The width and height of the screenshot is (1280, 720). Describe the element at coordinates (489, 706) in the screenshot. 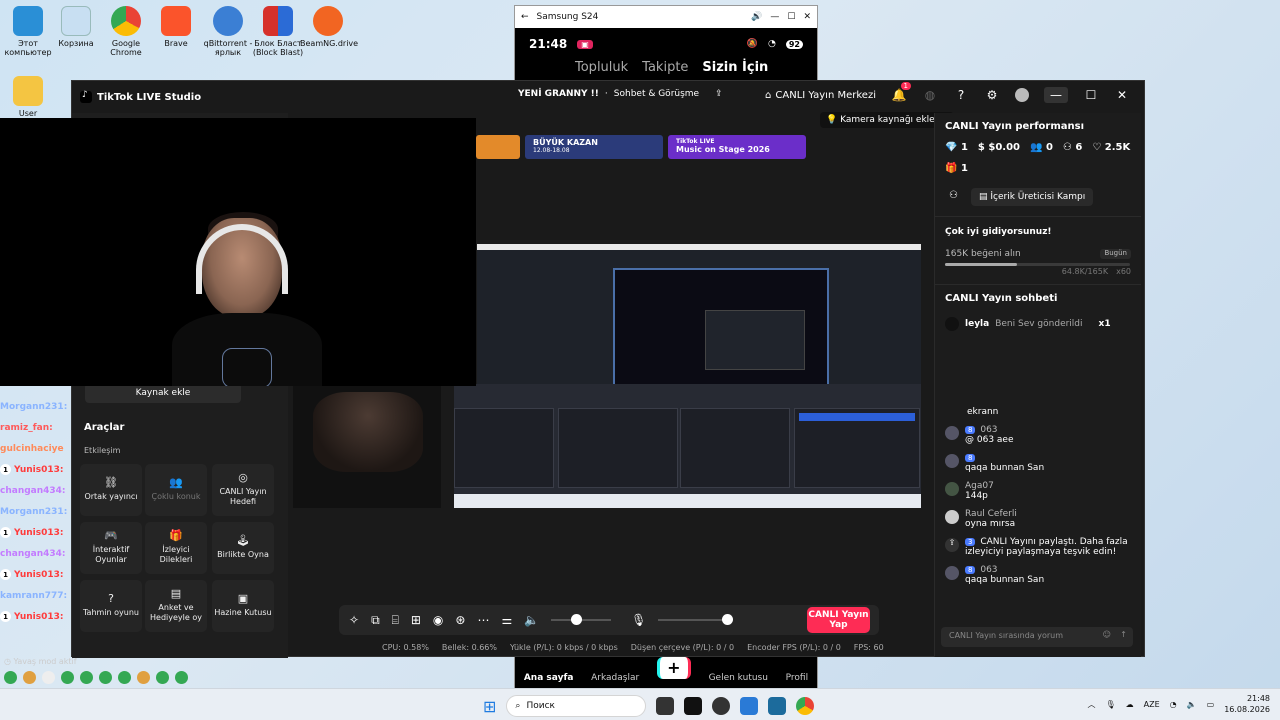

I see `windows-start-icon: ⊞` at that location.